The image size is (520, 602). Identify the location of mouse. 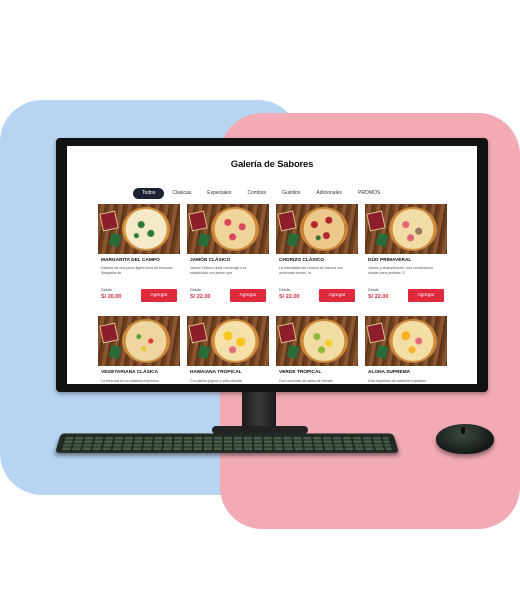
(465, 439).